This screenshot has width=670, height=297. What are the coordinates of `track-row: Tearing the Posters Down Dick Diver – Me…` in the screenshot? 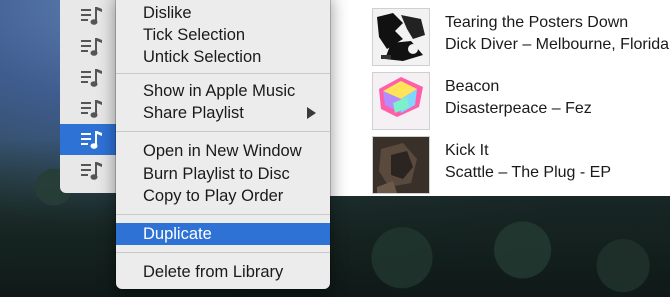 It's located at (500, 36).